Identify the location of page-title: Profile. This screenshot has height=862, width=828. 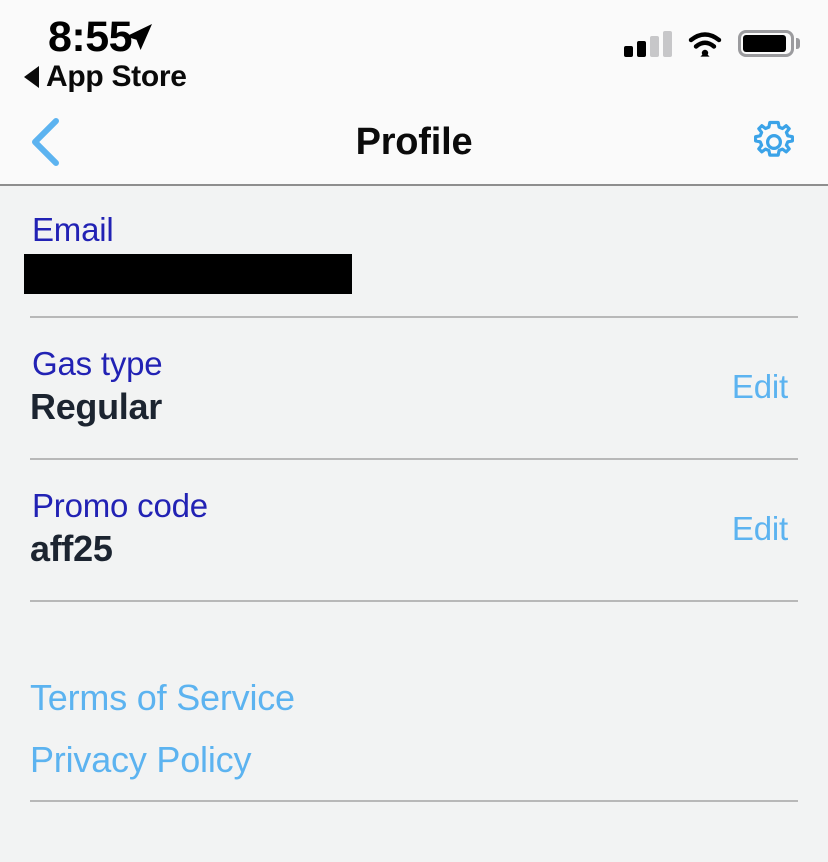
(414, 141).